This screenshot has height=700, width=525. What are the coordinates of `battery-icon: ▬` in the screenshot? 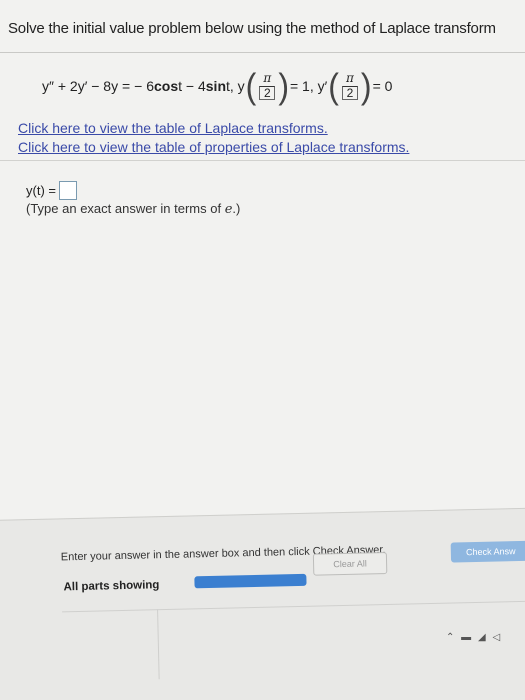 It's located at (467, 637).